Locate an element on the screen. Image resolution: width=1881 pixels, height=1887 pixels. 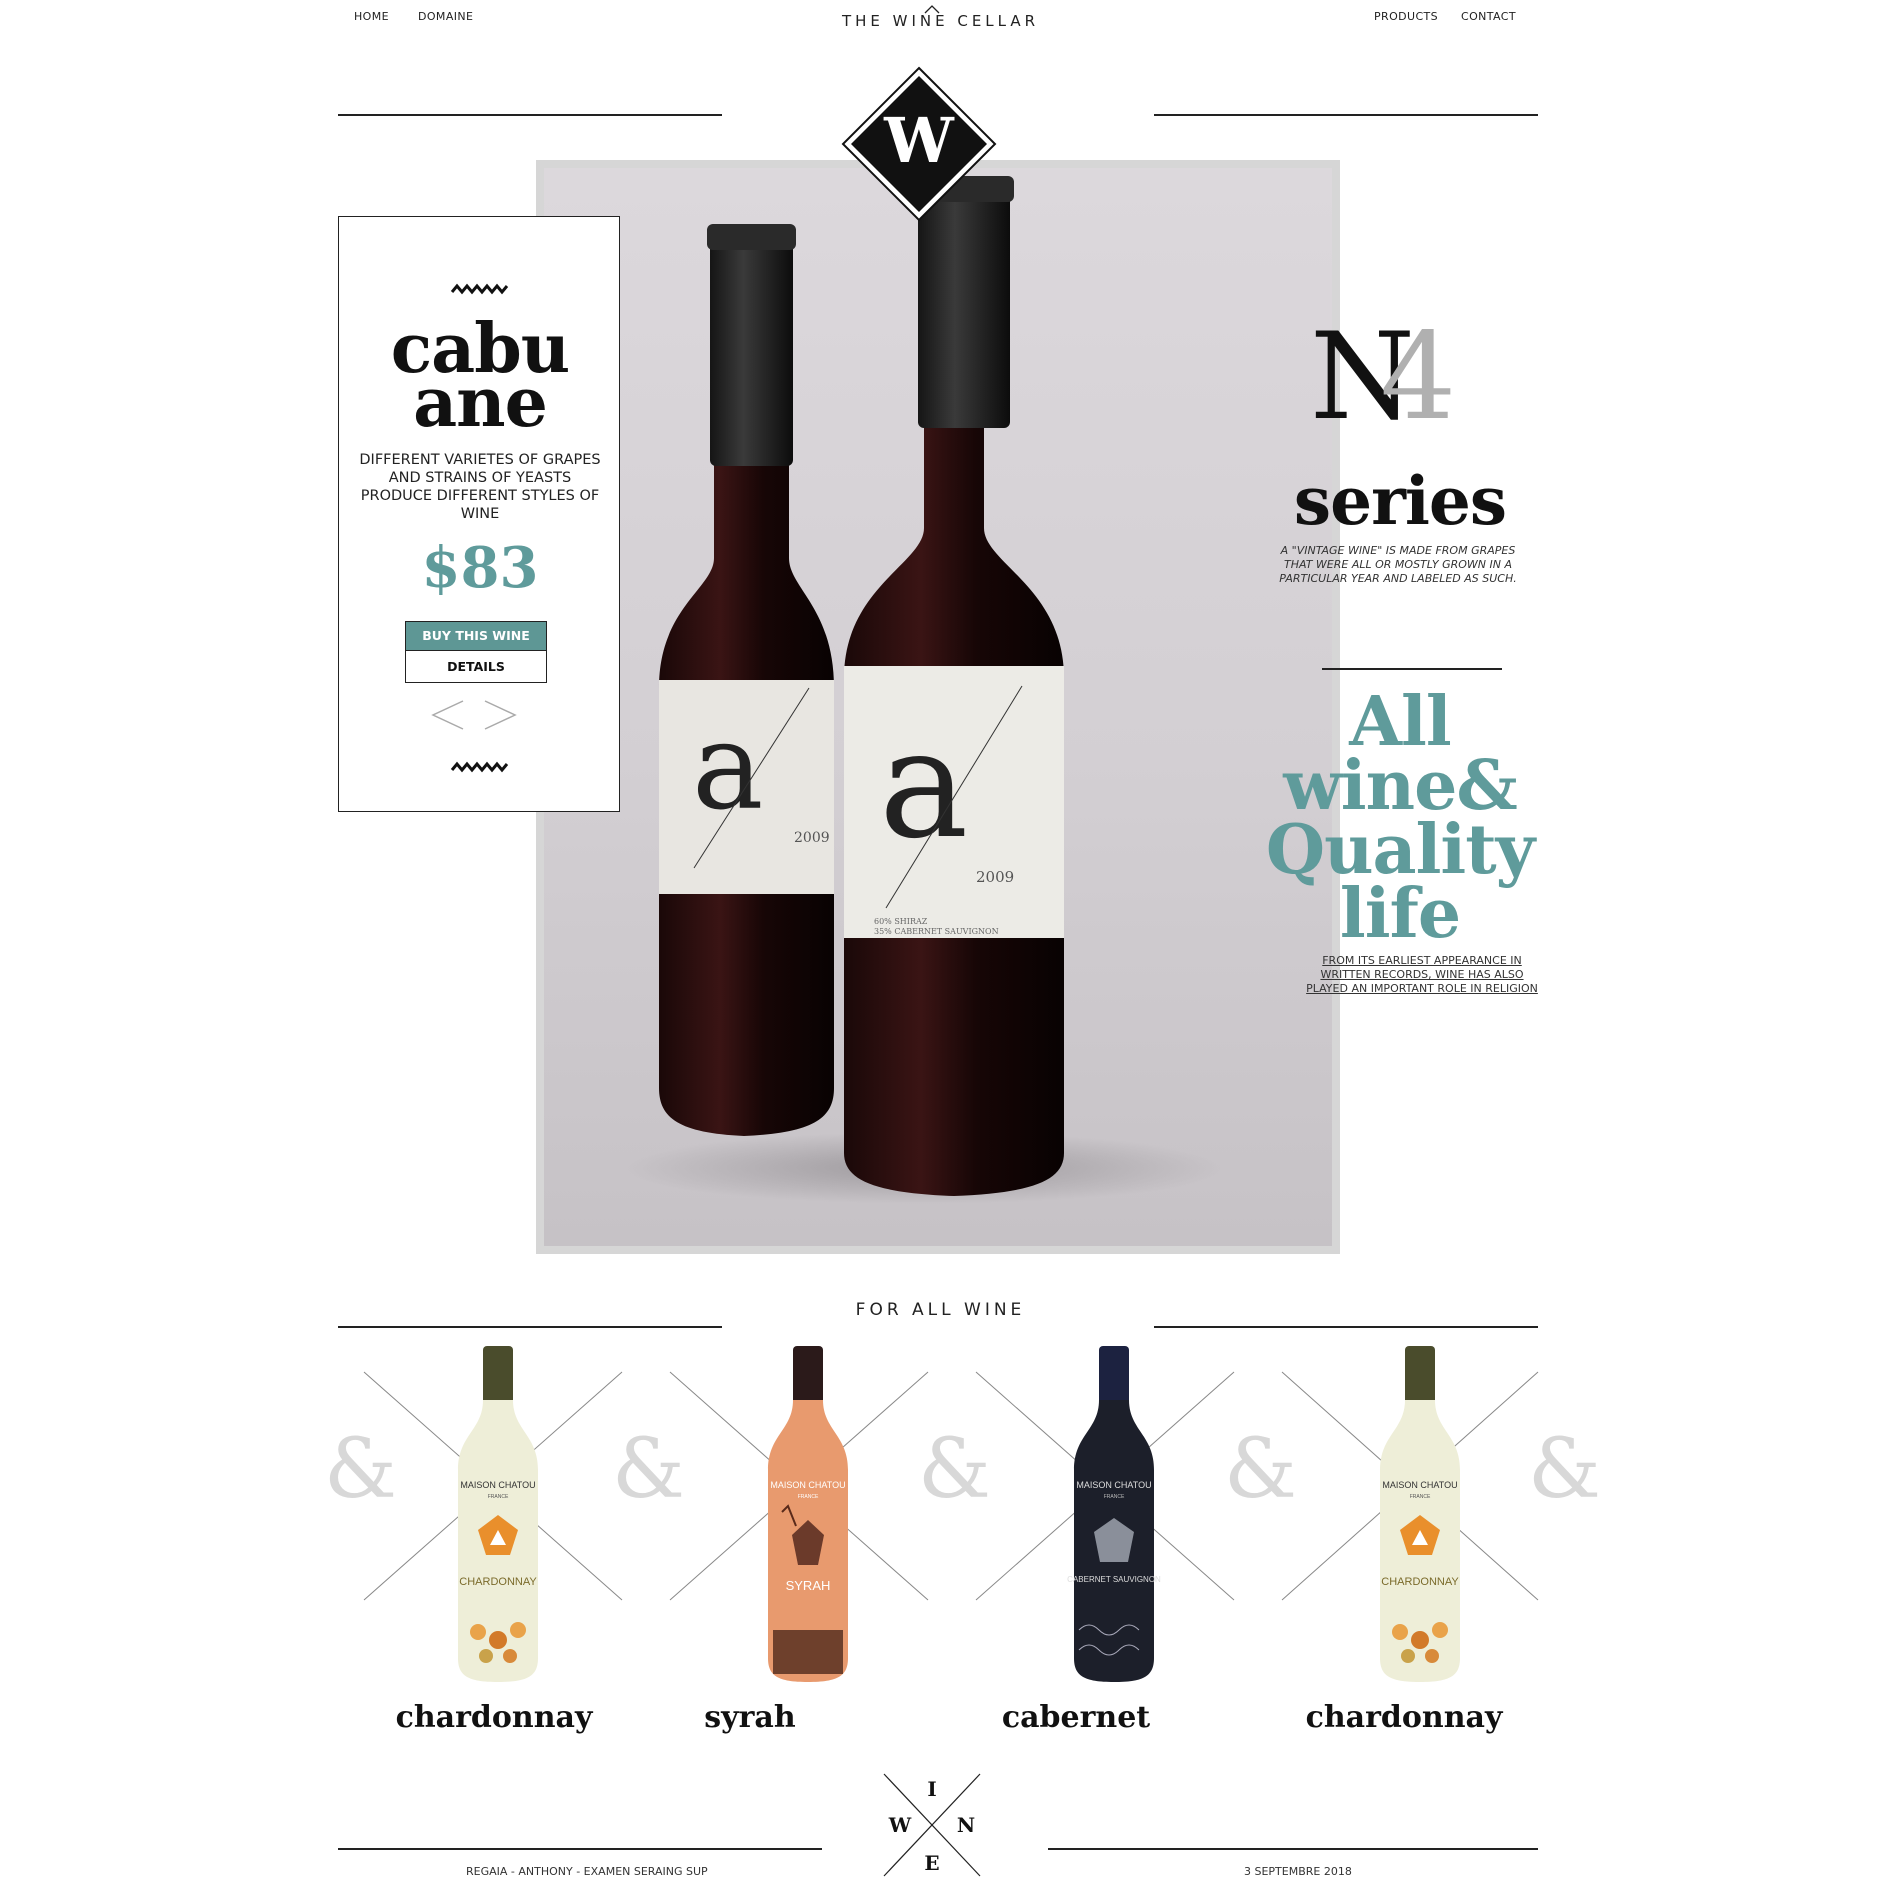
n4-mark: N 4 is located at coordinates (1383, 375).